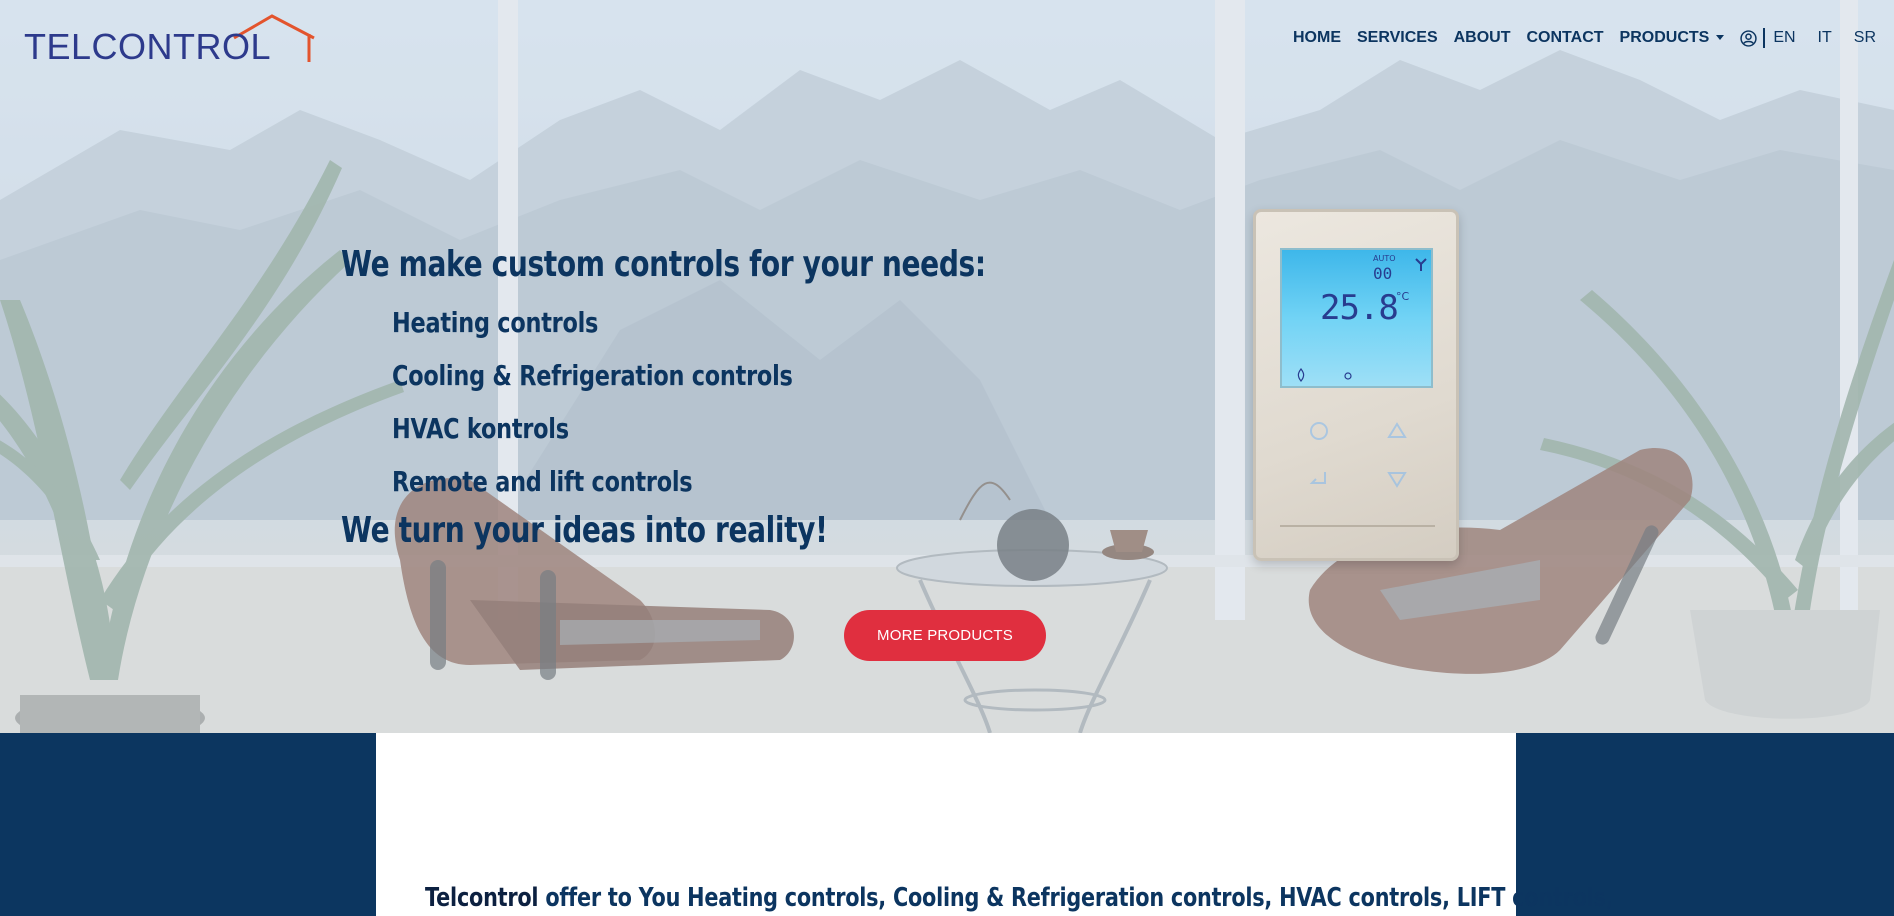 Image resolution: width=1894 pixels, height=916 pixels. What do you see at coordinates (1359, 308) in the screenshot?
I see `thermostat-temperature: 25.8` at bounding box center [1359, 308].